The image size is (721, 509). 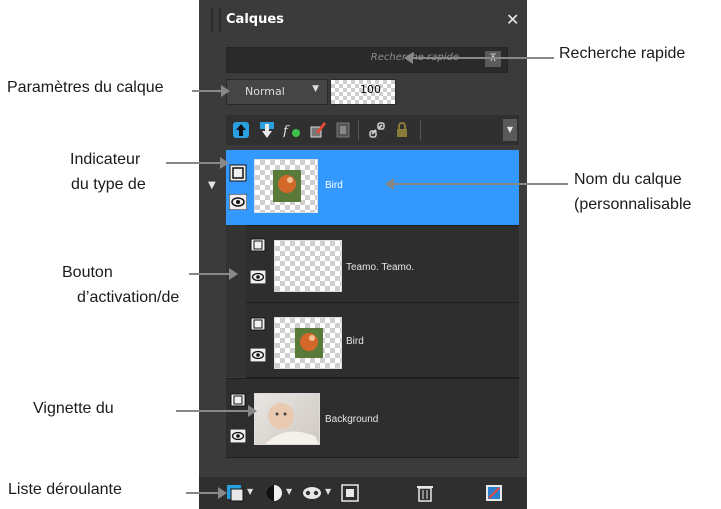 What do you see at coordinates (351, 419) in the screenshot?
I see `layer-name: Background` at bounding box center [351, 419].